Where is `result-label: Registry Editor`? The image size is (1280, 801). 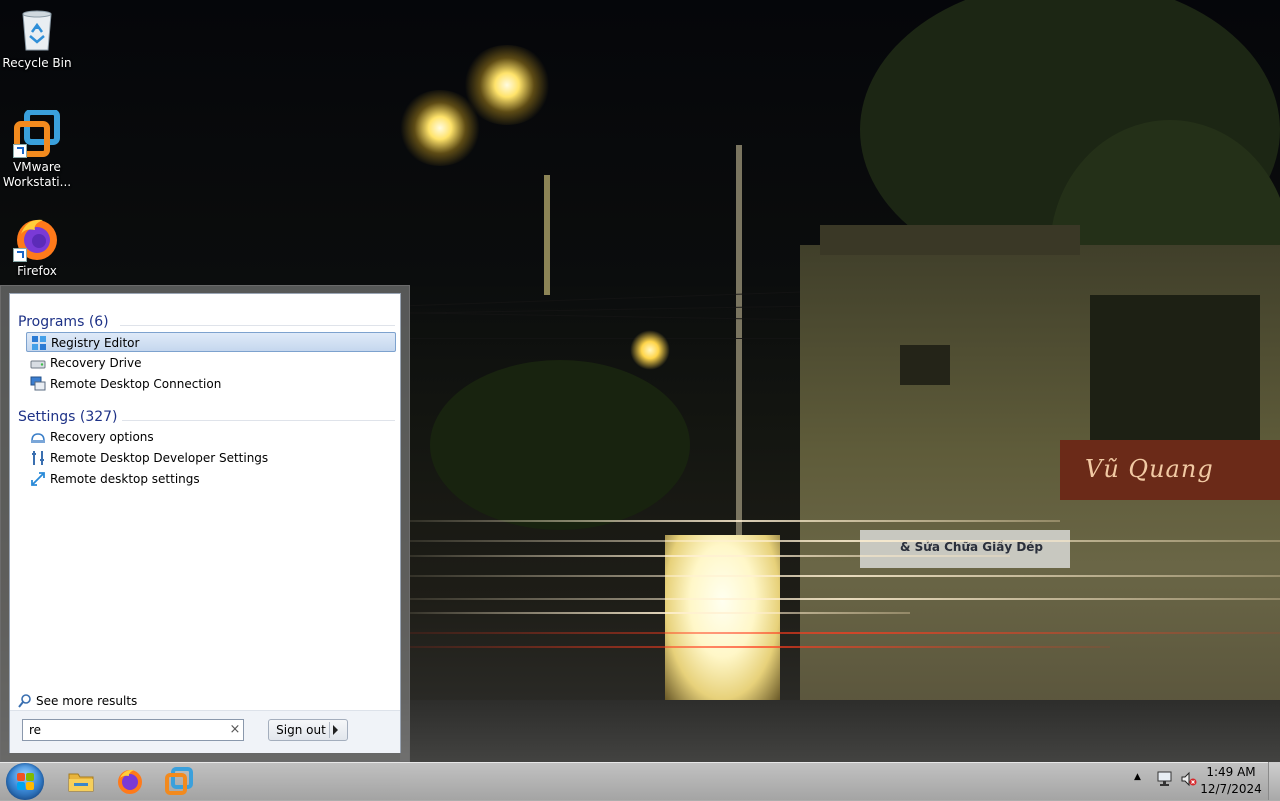
result-label: Registry Editor is located at coordinates (95, 343).